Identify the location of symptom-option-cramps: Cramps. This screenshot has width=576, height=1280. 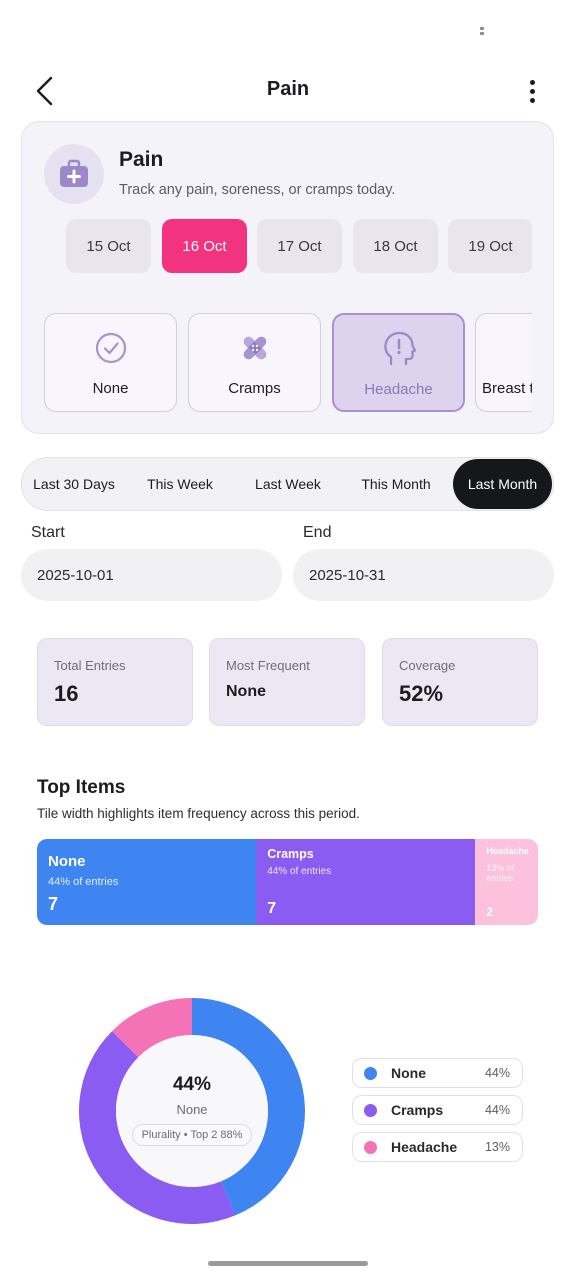
(254, 362).